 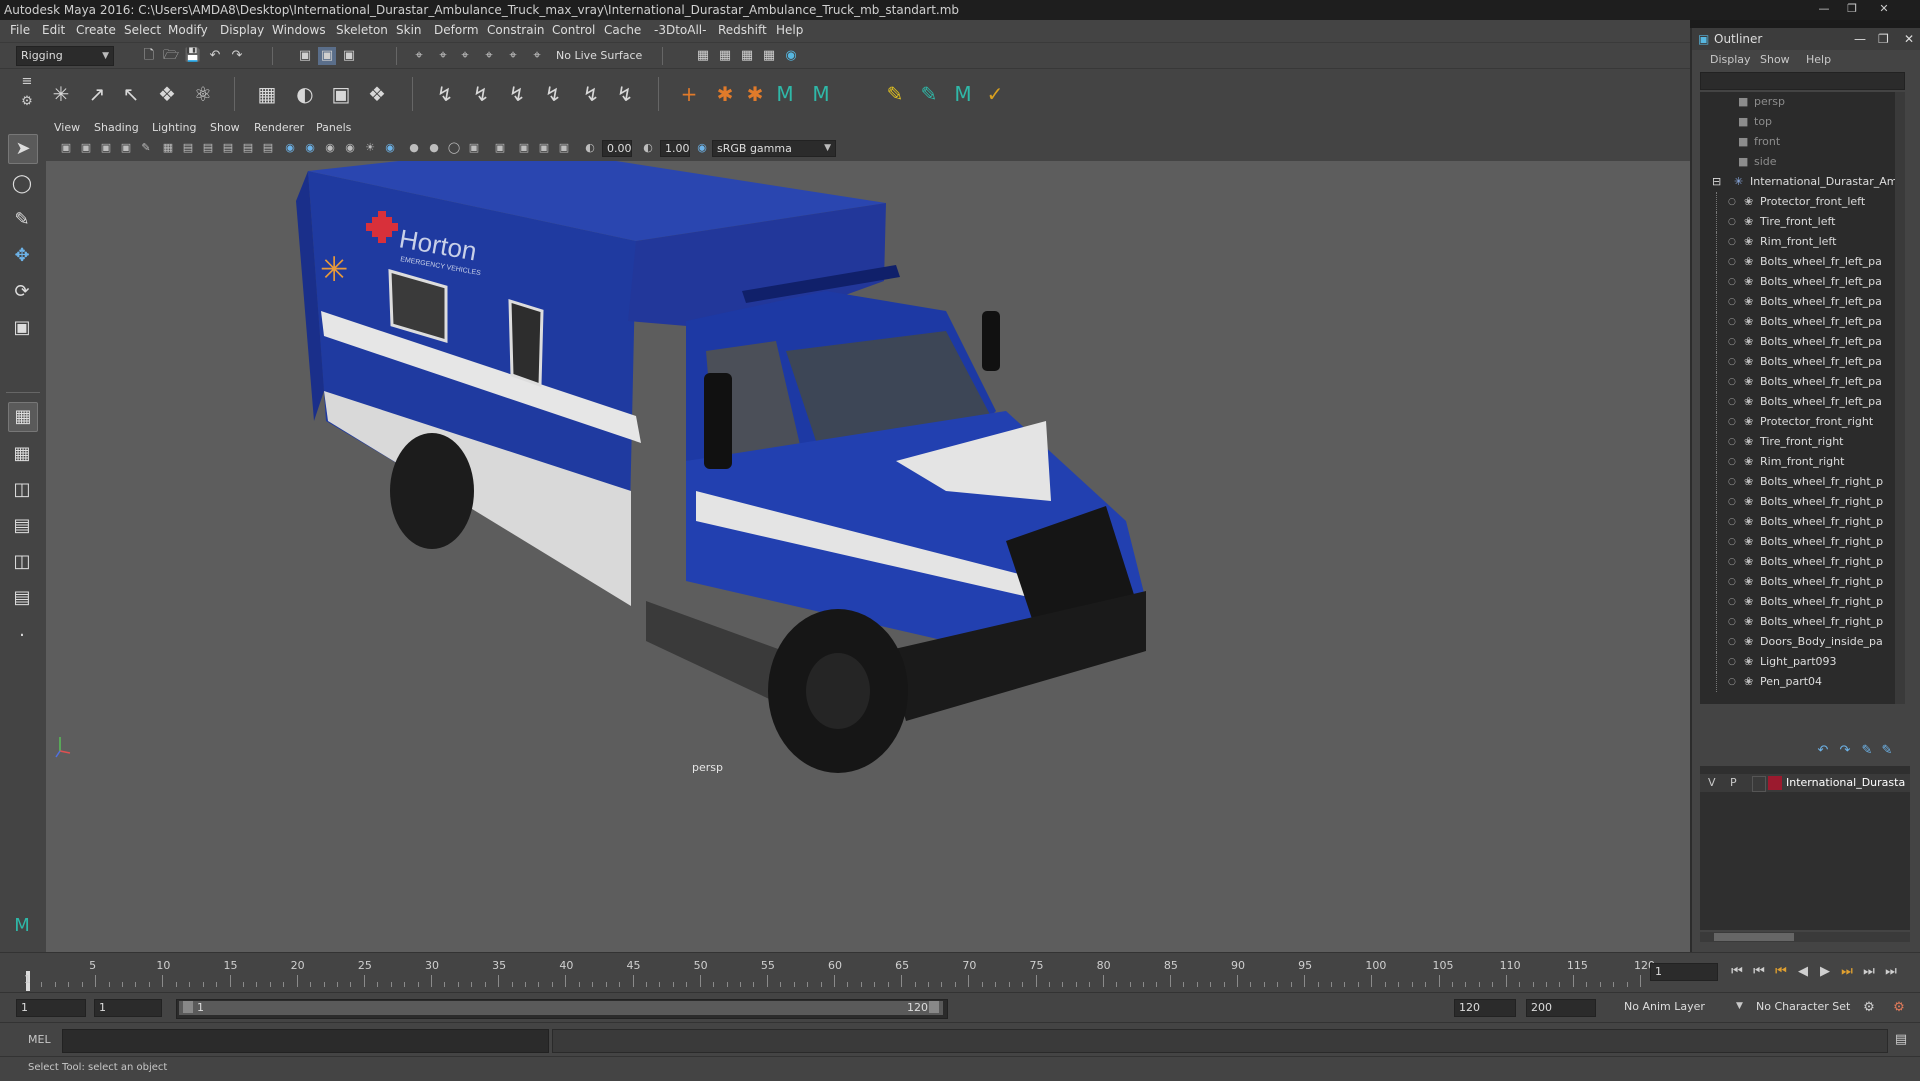 What do you see at coordinates (1887, 751) in the screenshot?
I see `new-layer-selected-icon: ✎` at bounding box center [1887, 751].